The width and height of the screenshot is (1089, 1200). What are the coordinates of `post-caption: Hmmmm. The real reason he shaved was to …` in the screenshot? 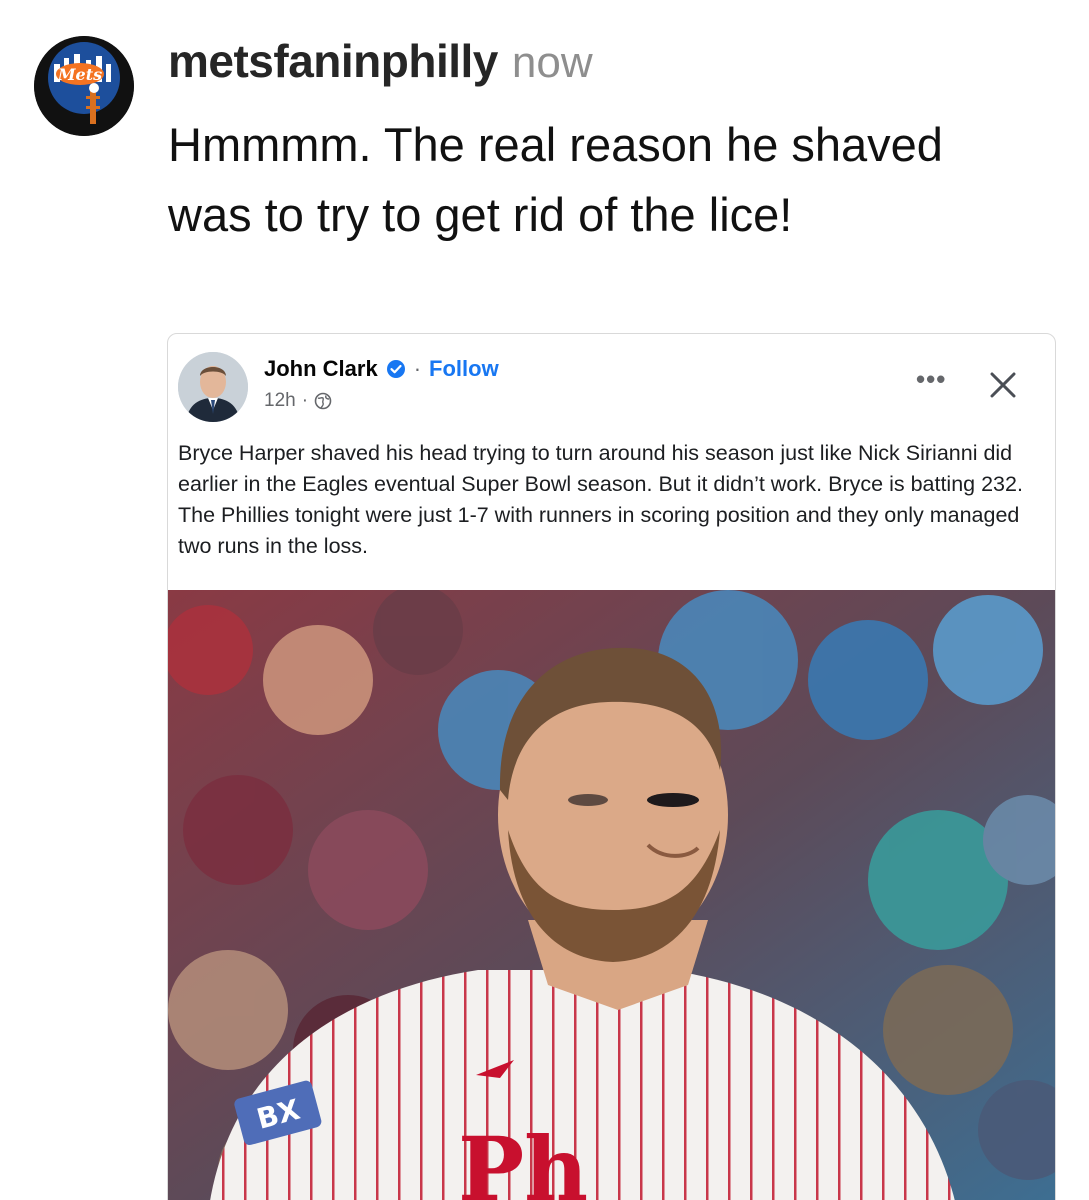 It's located at (555, 179).